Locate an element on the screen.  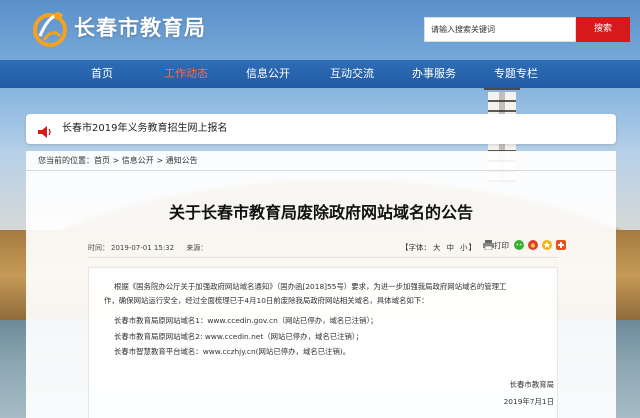
search-input: 请输入搜索关键词 is located at coordinates (500, 29).